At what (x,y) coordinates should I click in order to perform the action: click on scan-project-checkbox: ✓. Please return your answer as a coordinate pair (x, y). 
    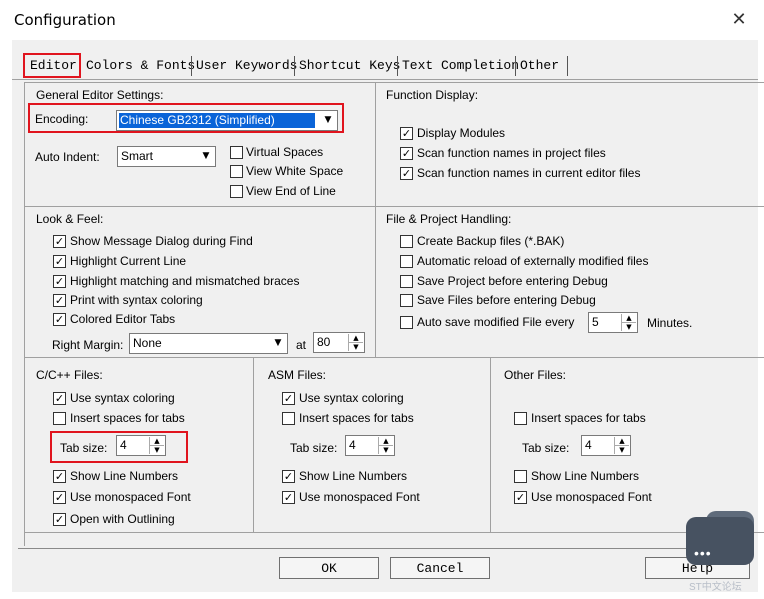
    Looking at the image, I should click on (406, 153).